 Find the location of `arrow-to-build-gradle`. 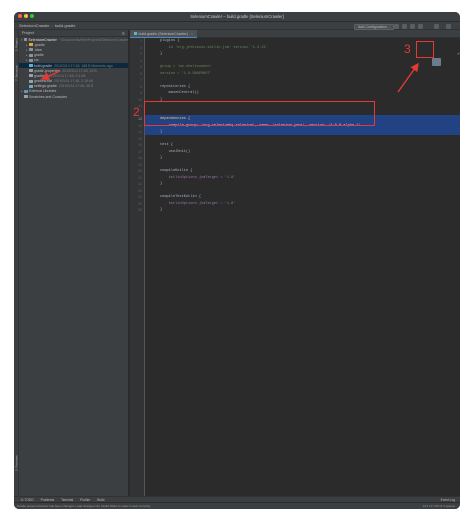

arrow-to-build-gradle is located at coordinates (50, 75).